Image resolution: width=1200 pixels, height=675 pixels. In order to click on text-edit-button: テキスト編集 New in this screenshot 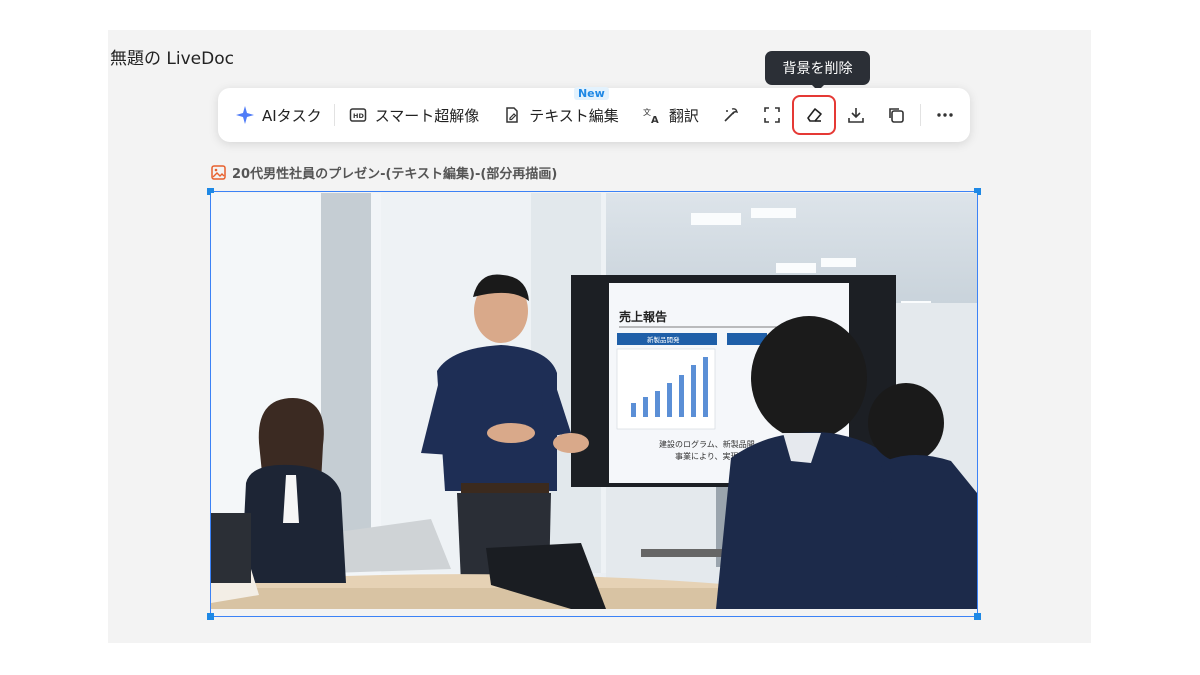, I will do `click(560, 110)`.